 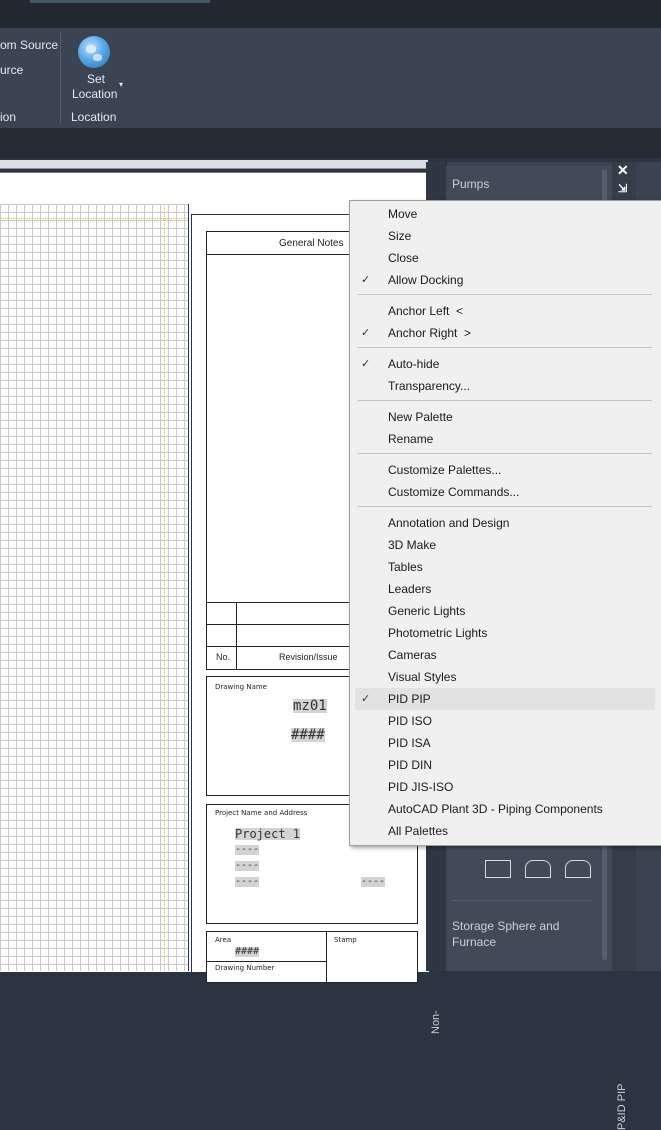 I want to click on project-dash-2: ----, so click(x=247, y=865).